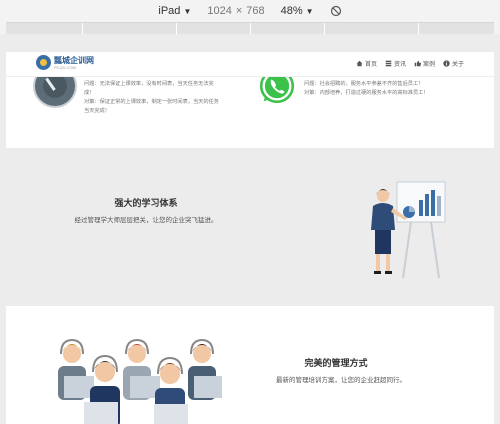 This screenshot has height=424, width=500. I want to click on info-icon, so click(446, 63).